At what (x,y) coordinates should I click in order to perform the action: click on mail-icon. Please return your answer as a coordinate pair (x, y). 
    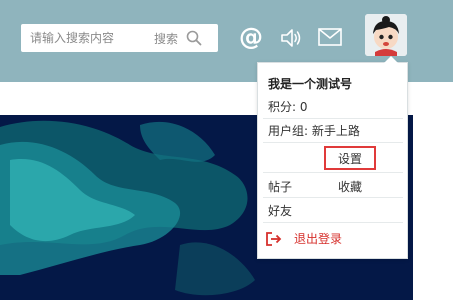
    Looking at the image, I should click on (330, 37).